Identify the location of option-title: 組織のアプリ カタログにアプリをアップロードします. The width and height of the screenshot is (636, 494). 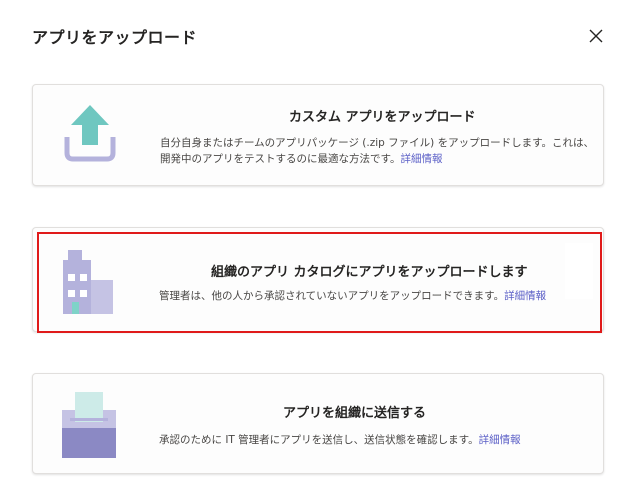
(369, 272).